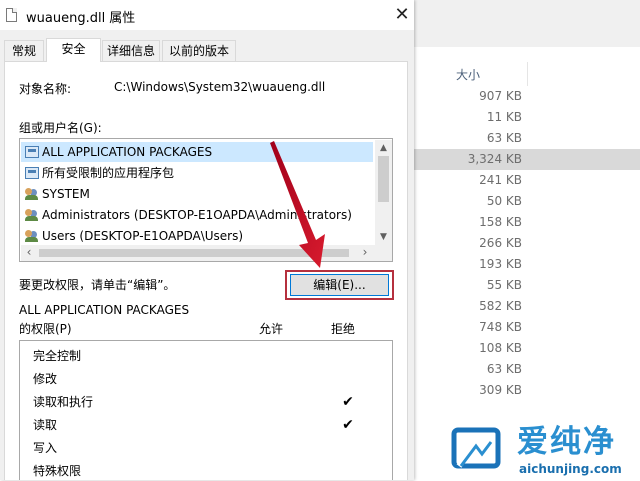  What do you see at coordinates (45, 329) in the screenshot?
I see `permissions-label: 的权限(P)` at bounding box center [45, 329].